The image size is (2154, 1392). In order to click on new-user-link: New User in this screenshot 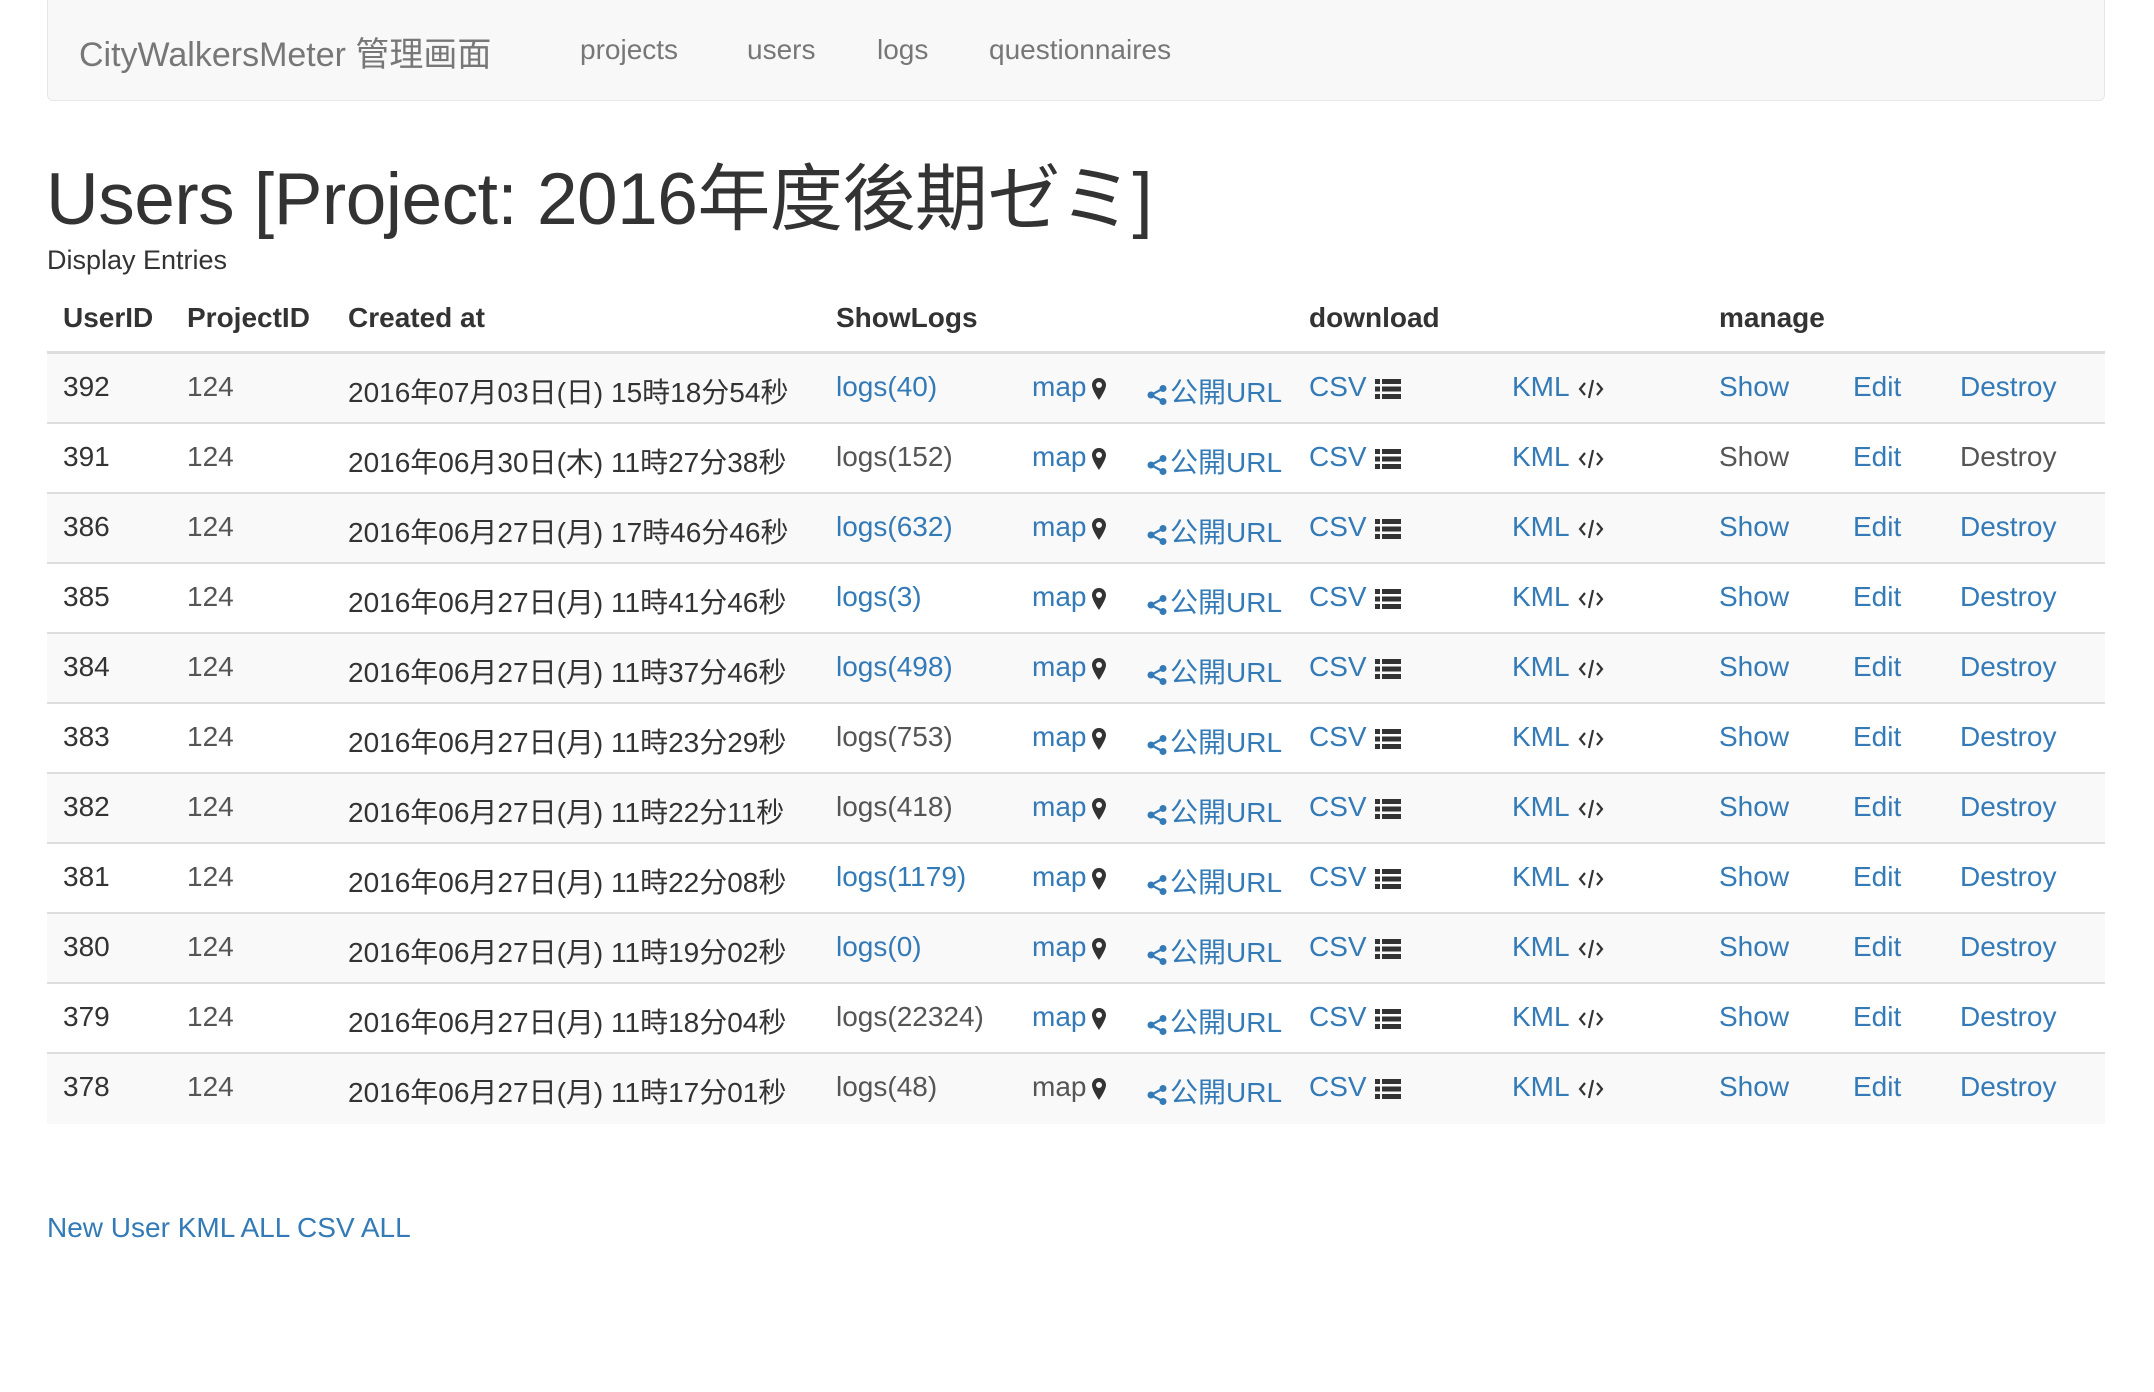, I will do `click(108, 1227)`.